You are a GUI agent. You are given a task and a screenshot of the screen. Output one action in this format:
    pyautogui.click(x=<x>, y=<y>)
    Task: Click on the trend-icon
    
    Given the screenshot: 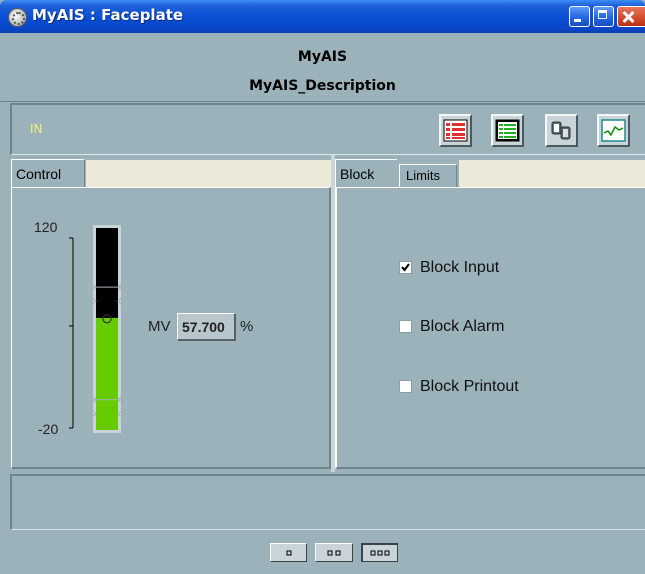 What is the action you would take?
    pyautogui.click(x=613, y=130)
    